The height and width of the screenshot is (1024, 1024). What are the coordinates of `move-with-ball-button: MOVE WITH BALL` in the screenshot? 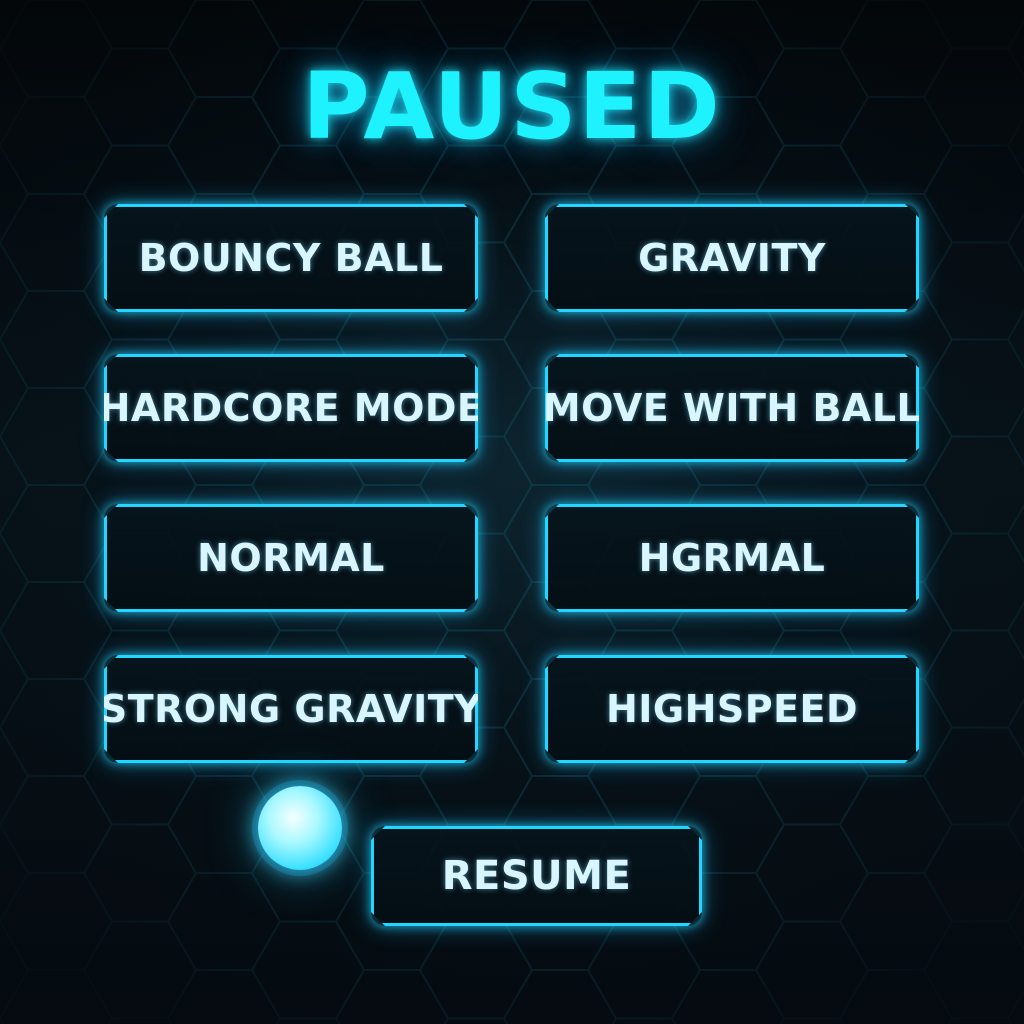 It's located at (732, 408).